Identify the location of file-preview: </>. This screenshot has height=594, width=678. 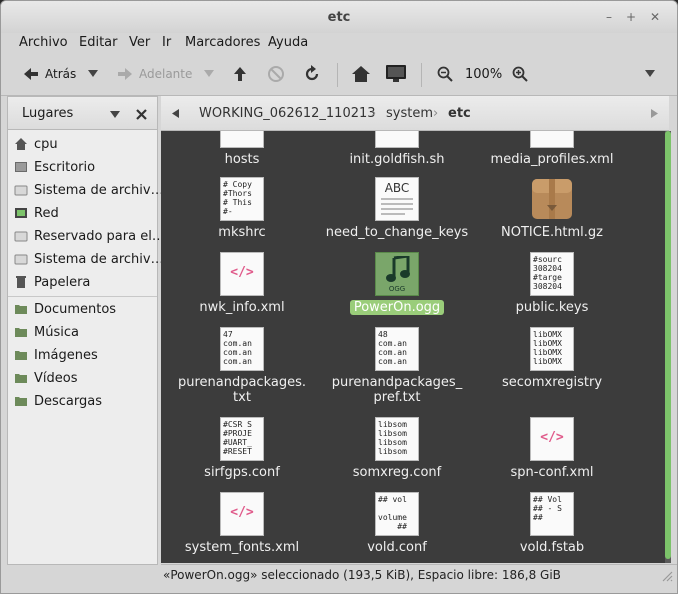
(552, 437).